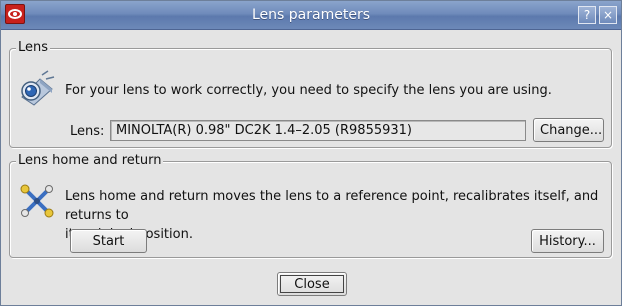 The width and height of the screenshot is (622, 306). Describe the element at coordinates (608, 15) in the screenshot. I see `window-close-button: ×` at that location.